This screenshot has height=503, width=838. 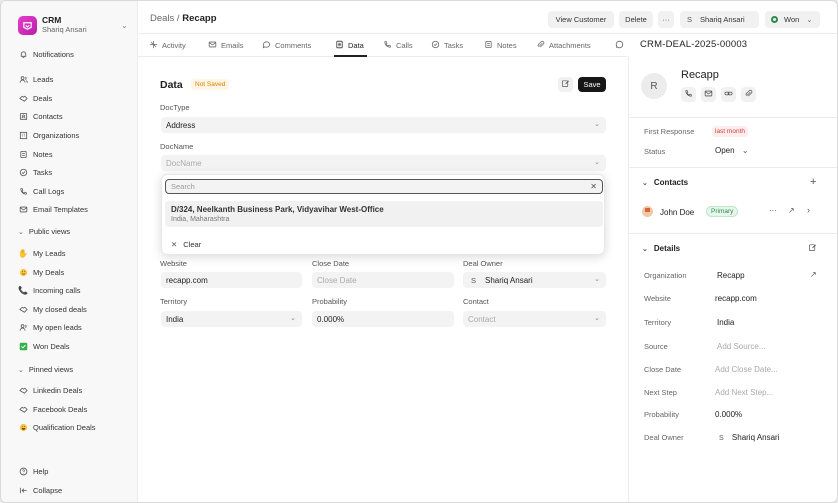 I want to click on tab-emails: Emails, so click(x=226, y=45).